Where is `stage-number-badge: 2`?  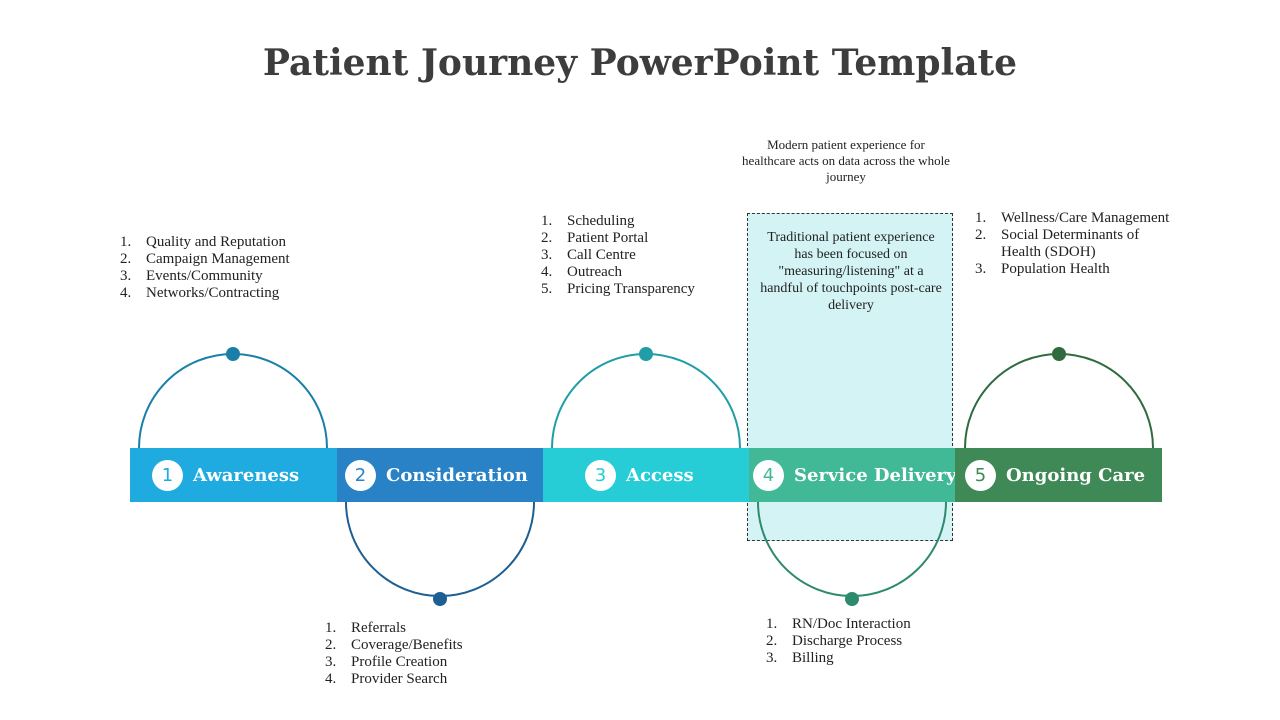
stage-number-badge: 2 is located at coordinates (360, 475).